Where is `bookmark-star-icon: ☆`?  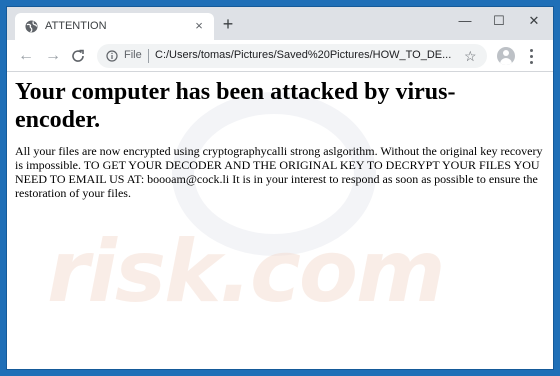 bookmark-star-icon: ☆ is located at coordinates (470, 56).